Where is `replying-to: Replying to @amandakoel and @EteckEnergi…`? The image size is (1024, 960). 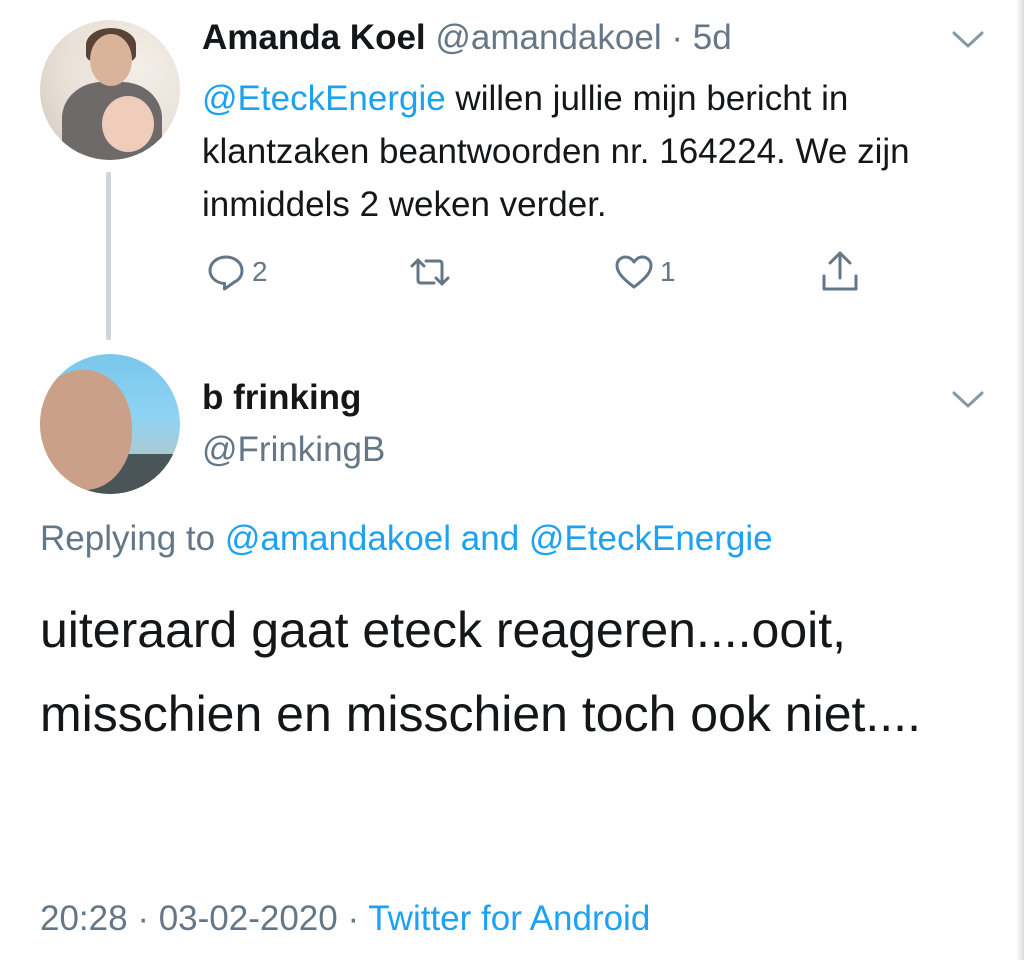 replying-to: Replying to @amandakoel and @EteckEnergi… is located at coordinates (406, 539).